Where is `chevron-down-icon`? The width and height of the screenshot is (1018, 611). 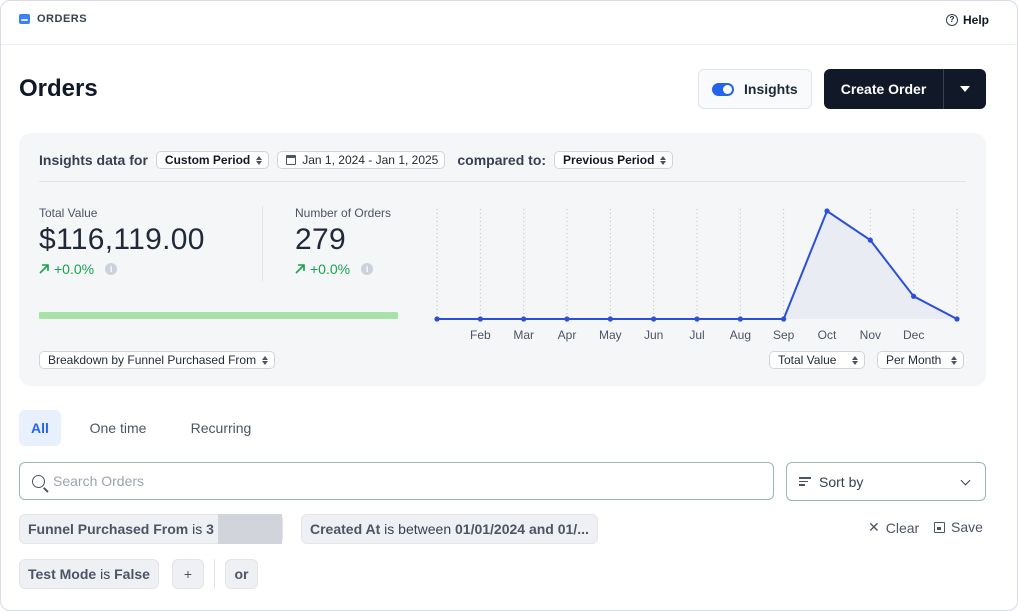
chevron-down-icon is located at coordinates (965, 480).